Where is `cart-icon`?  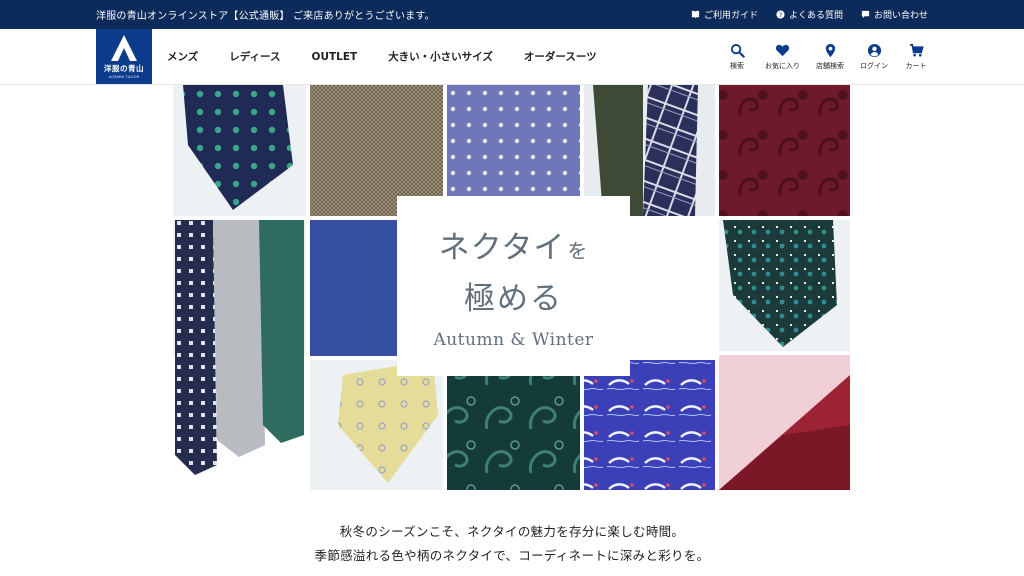 cart-icon is located at coordinates (916, 49).